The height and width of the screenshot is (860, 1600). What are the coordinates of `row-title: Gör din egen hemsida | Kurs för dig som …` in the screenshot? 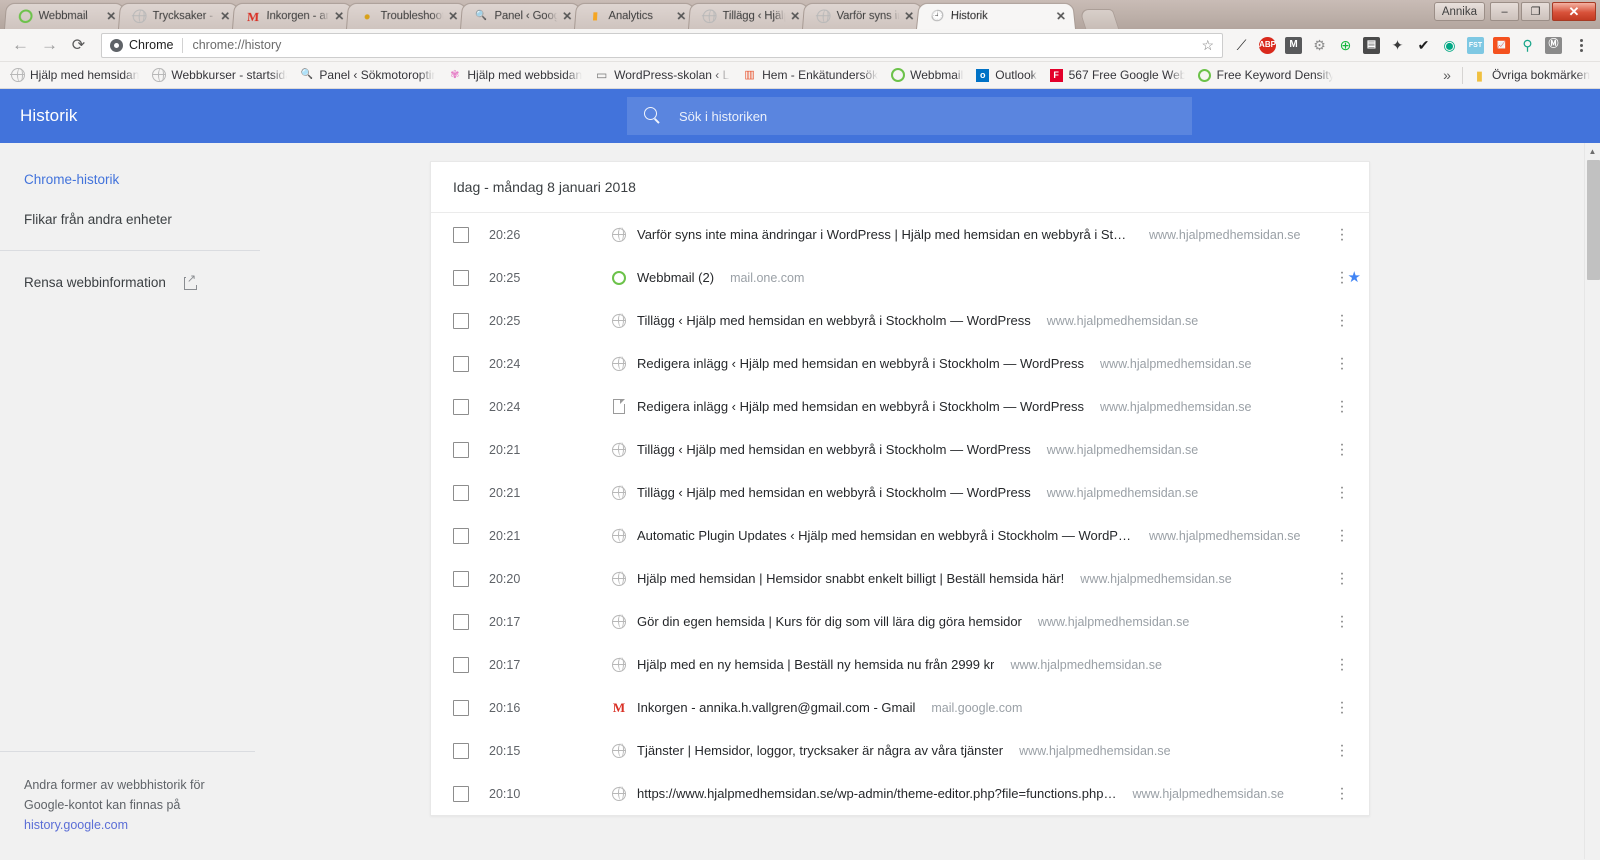 It's located at (829, 621).